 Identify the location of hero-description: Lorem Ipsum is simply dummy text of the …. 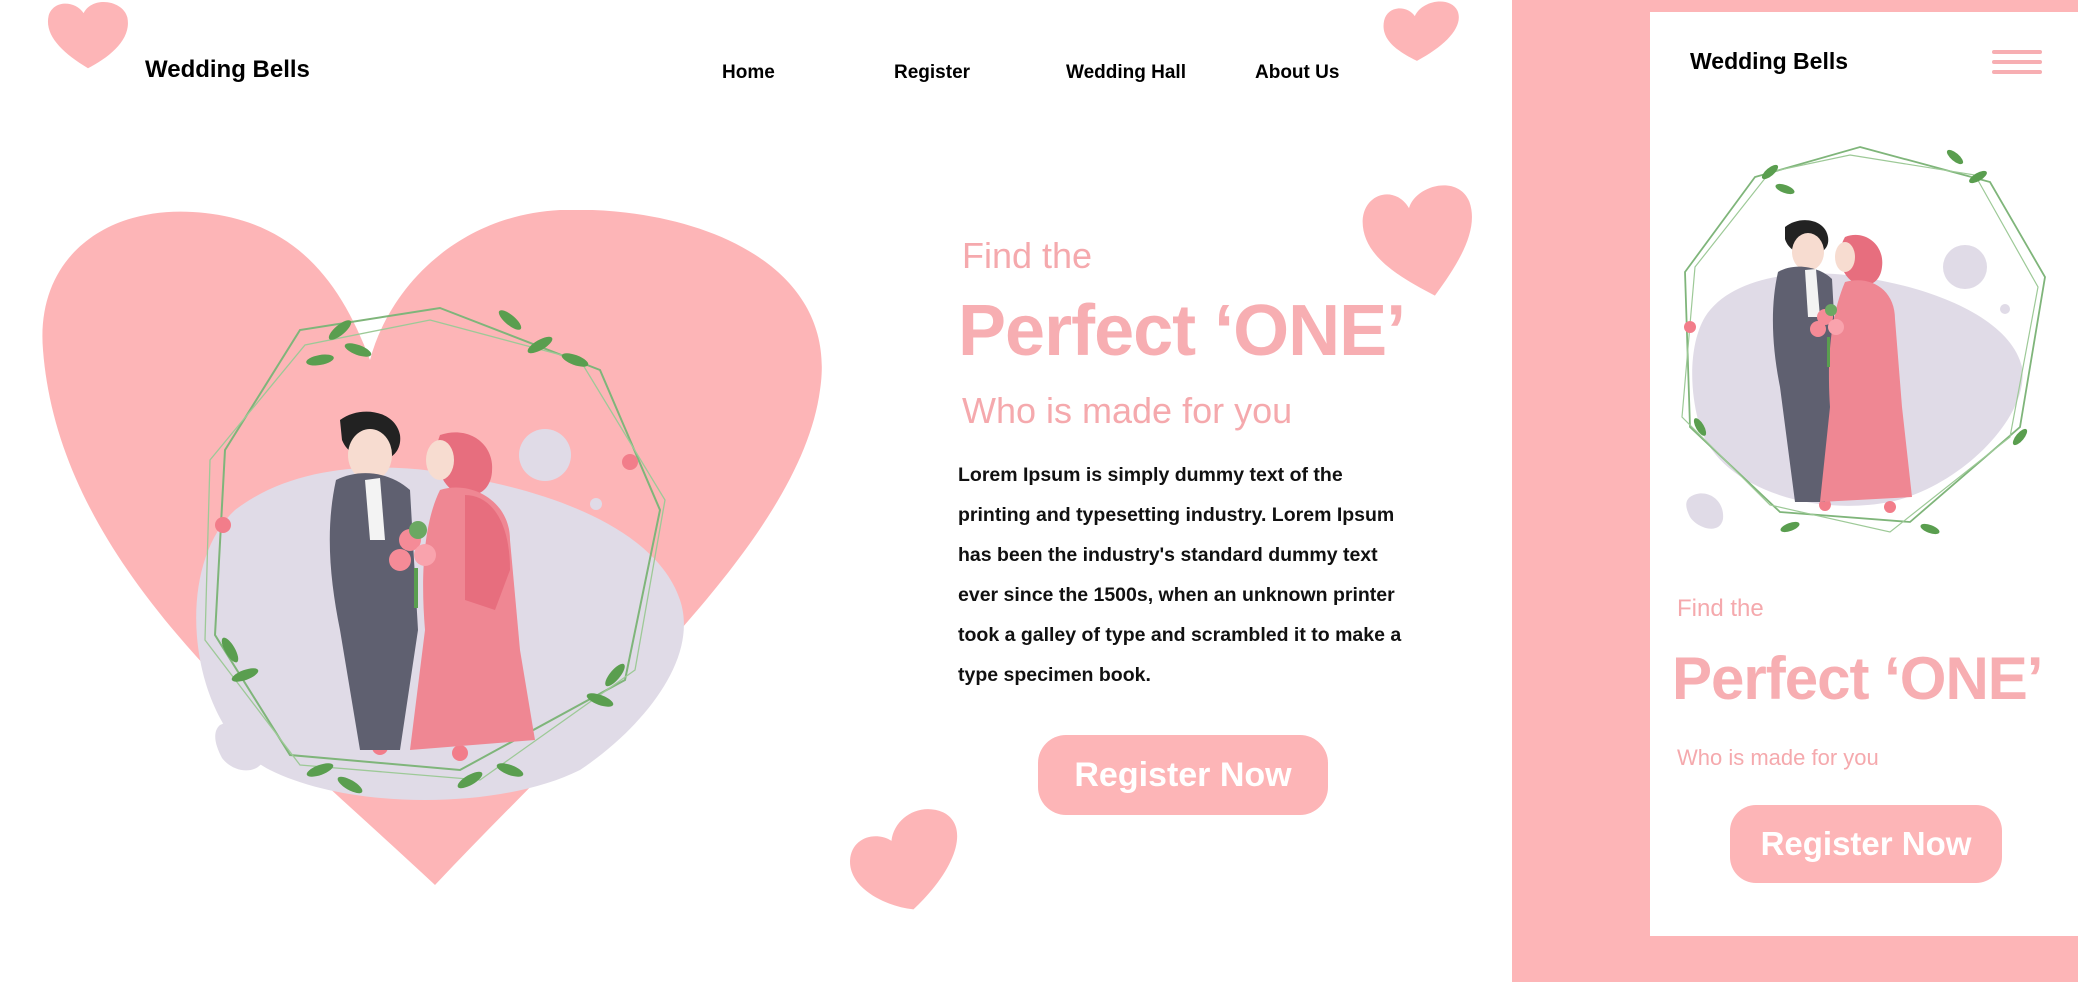
(1180, 575).